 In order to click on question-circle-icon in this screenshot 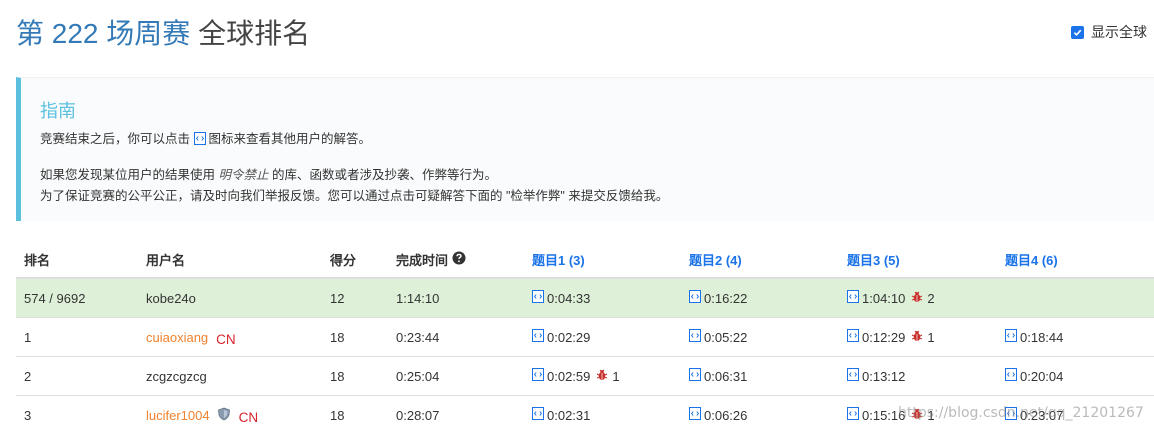, I will do `click(459, 259)`.